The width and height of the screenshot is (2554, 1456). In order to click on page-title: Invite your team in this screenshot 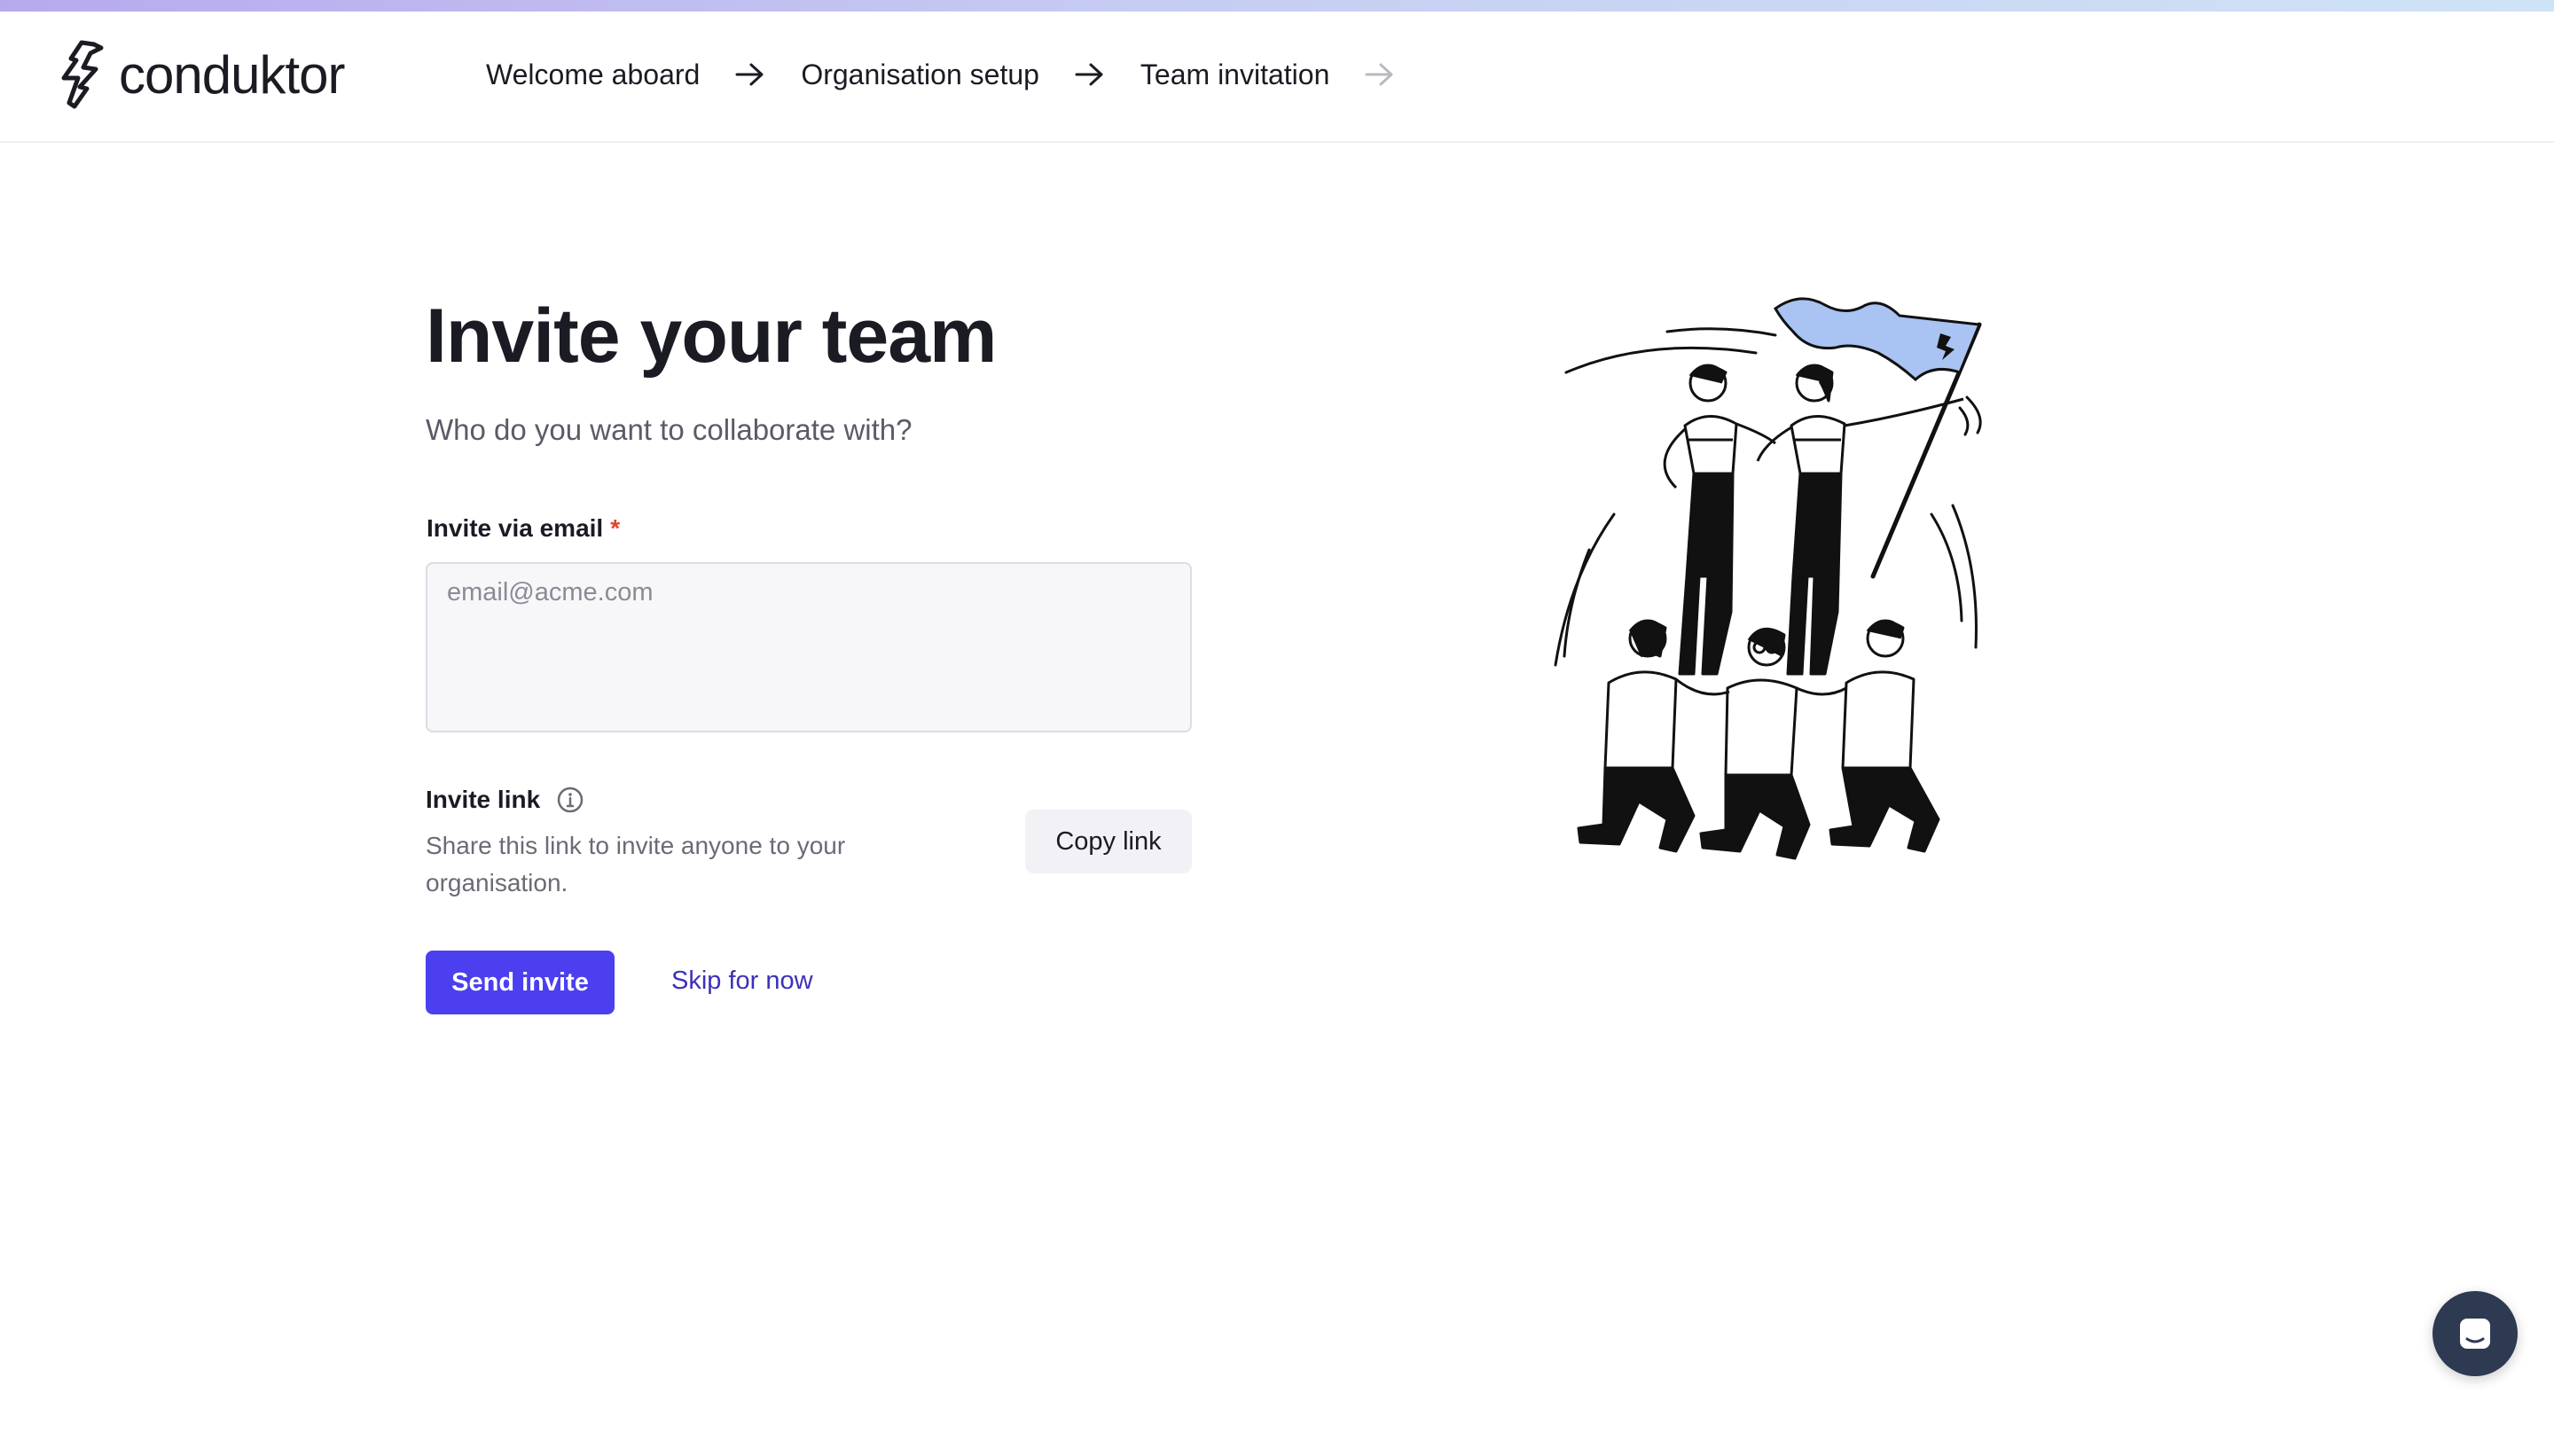, I will do `click(712, 336)`.